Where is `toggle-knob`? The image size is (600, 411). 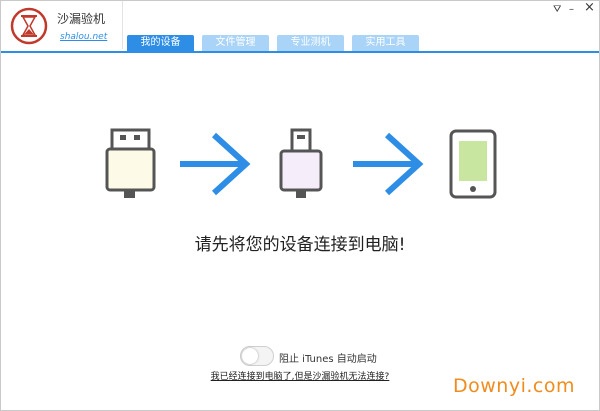
toggle-knob is located at coordinates (250, 356).